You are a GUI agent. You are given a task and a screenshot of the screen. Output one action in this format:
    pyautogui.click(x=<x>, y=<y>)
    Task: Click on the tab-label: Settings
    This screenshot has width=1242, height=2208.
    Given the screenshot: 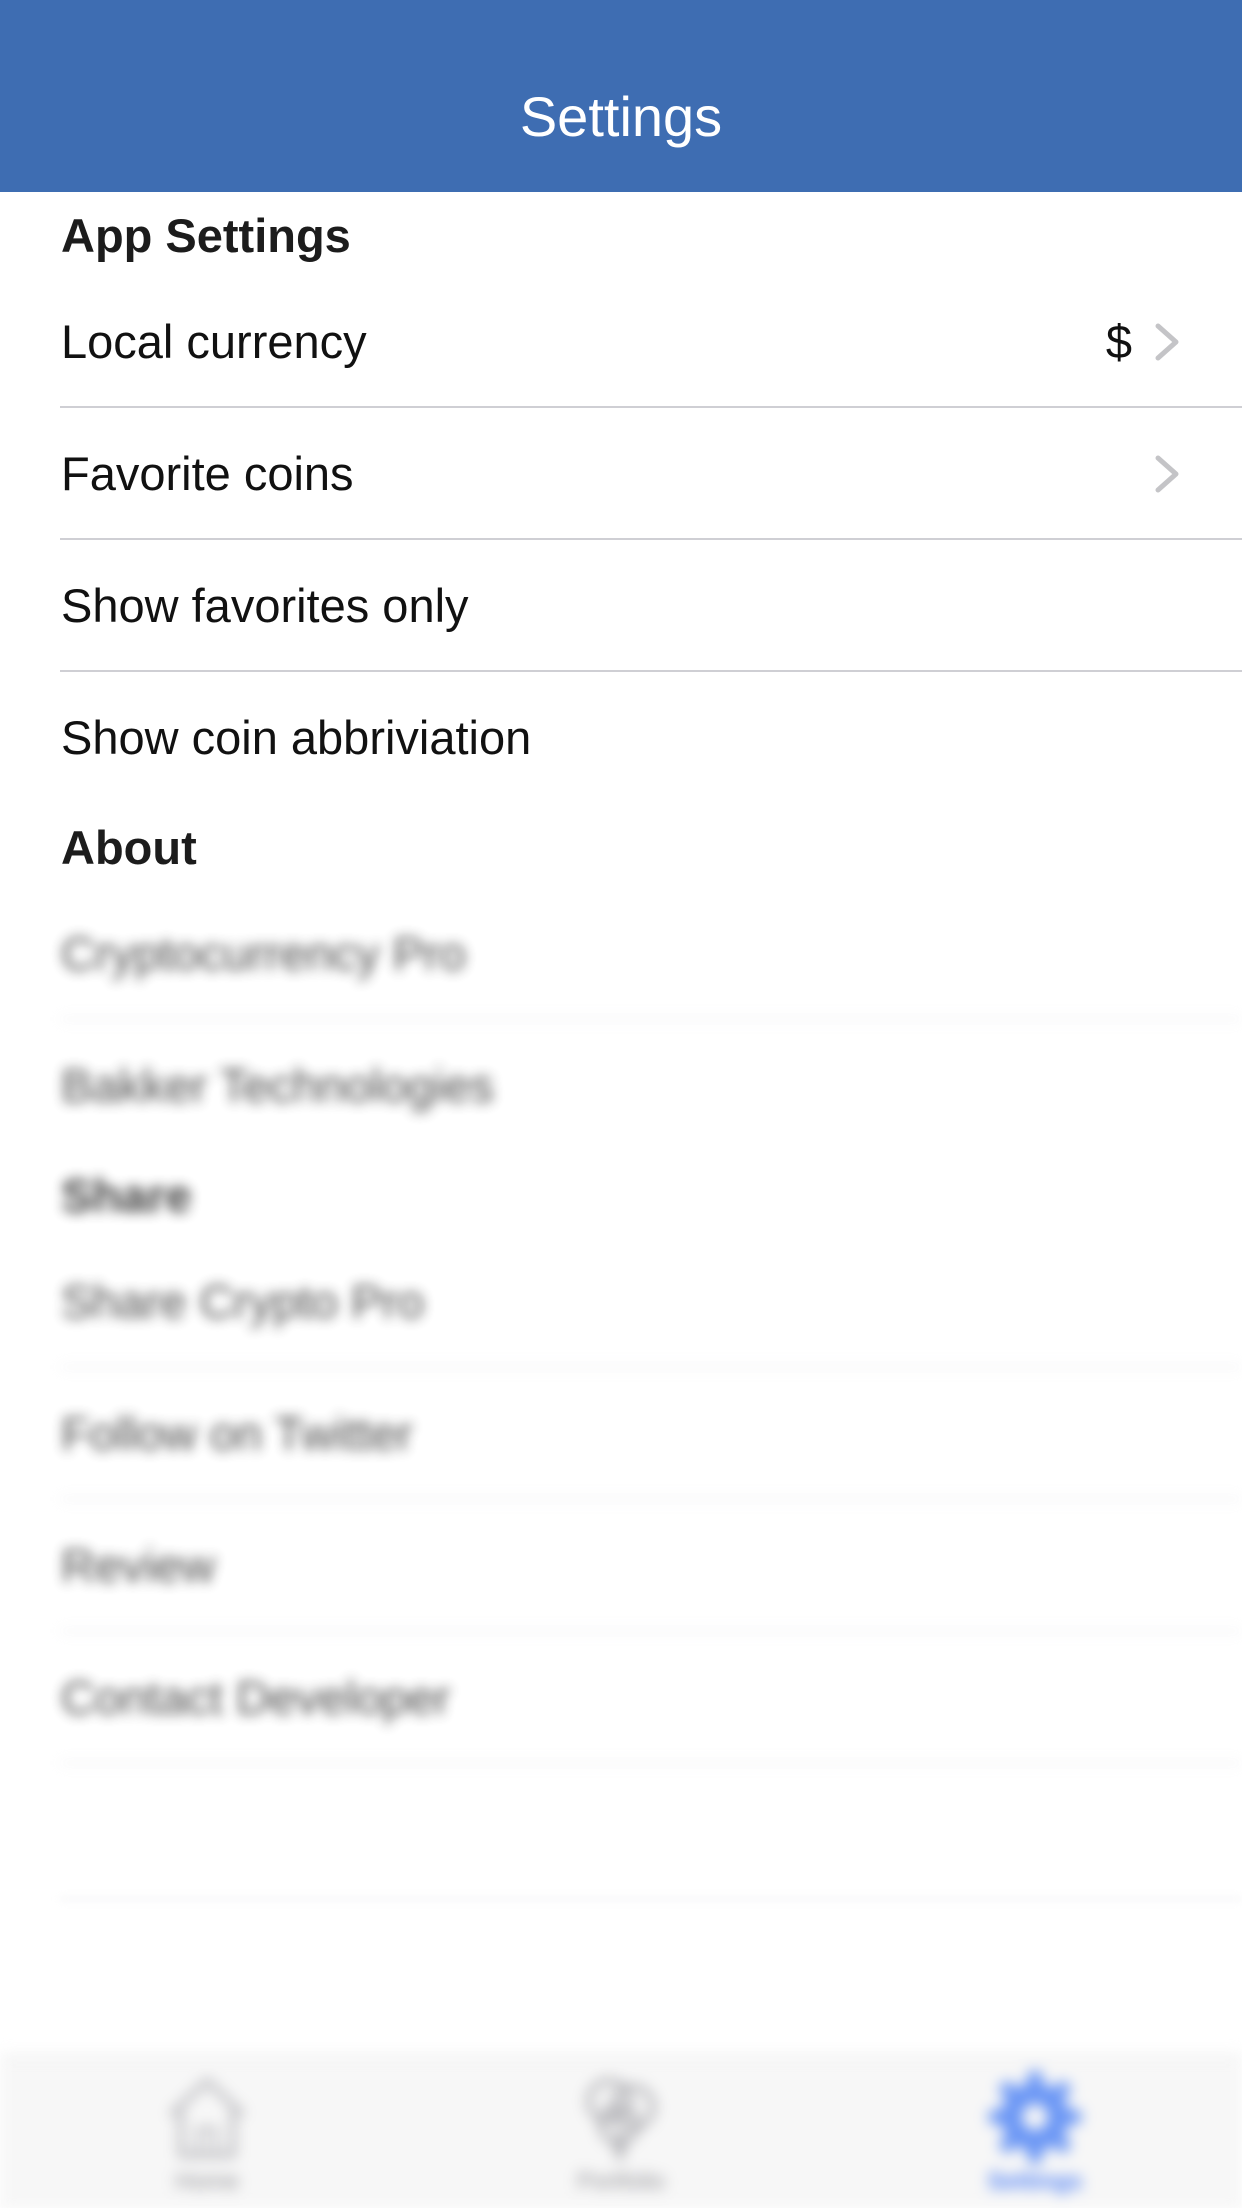 What is the action you would take?
    pyautogui.click(x=1035, y=2181)
    